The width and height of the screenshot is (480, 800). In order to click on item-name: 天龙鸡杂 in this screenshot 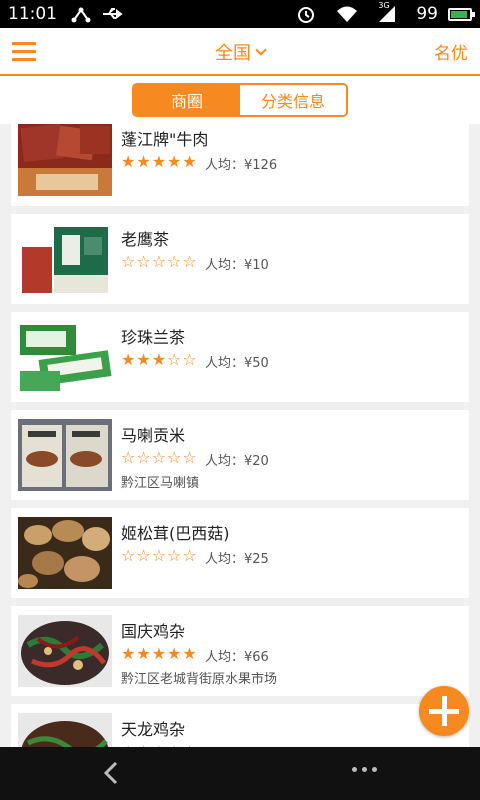, I will do `click(153, 729)`.